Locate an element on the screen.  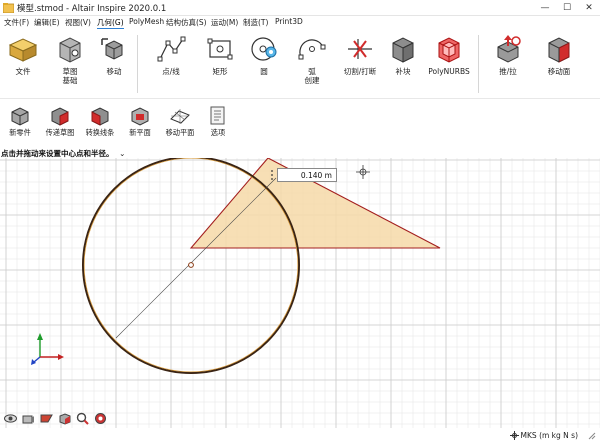
app-icon is located at coordinates (8, 8).